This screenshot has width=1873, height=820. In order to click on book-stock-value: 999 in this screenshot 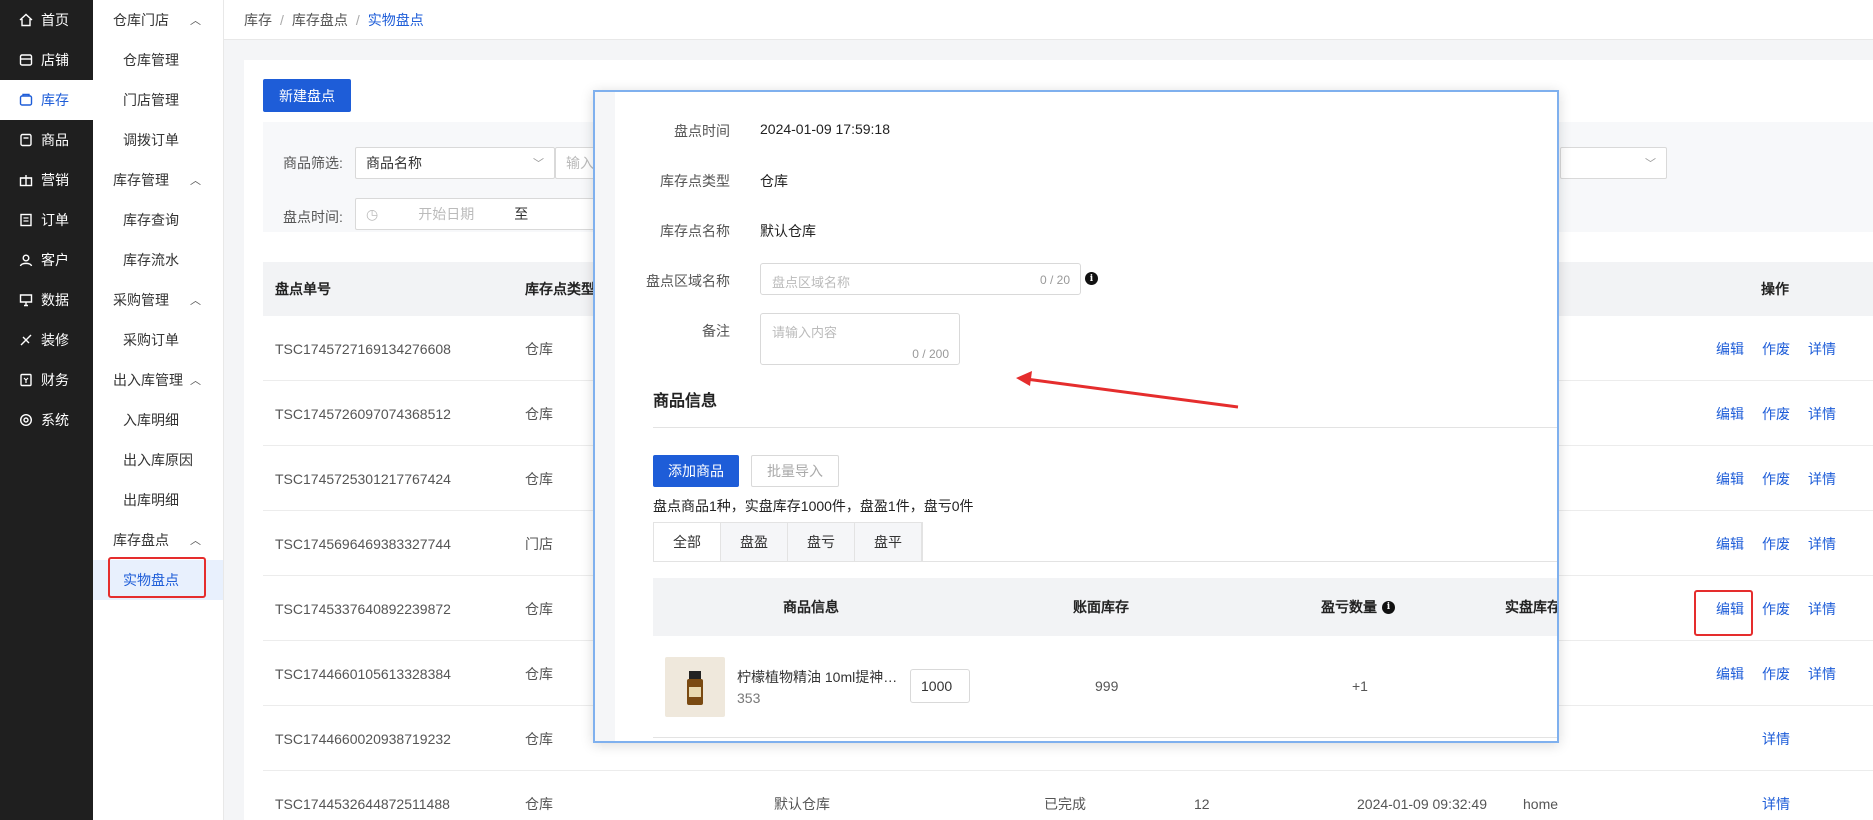, I will do `click(1107, 686)`.